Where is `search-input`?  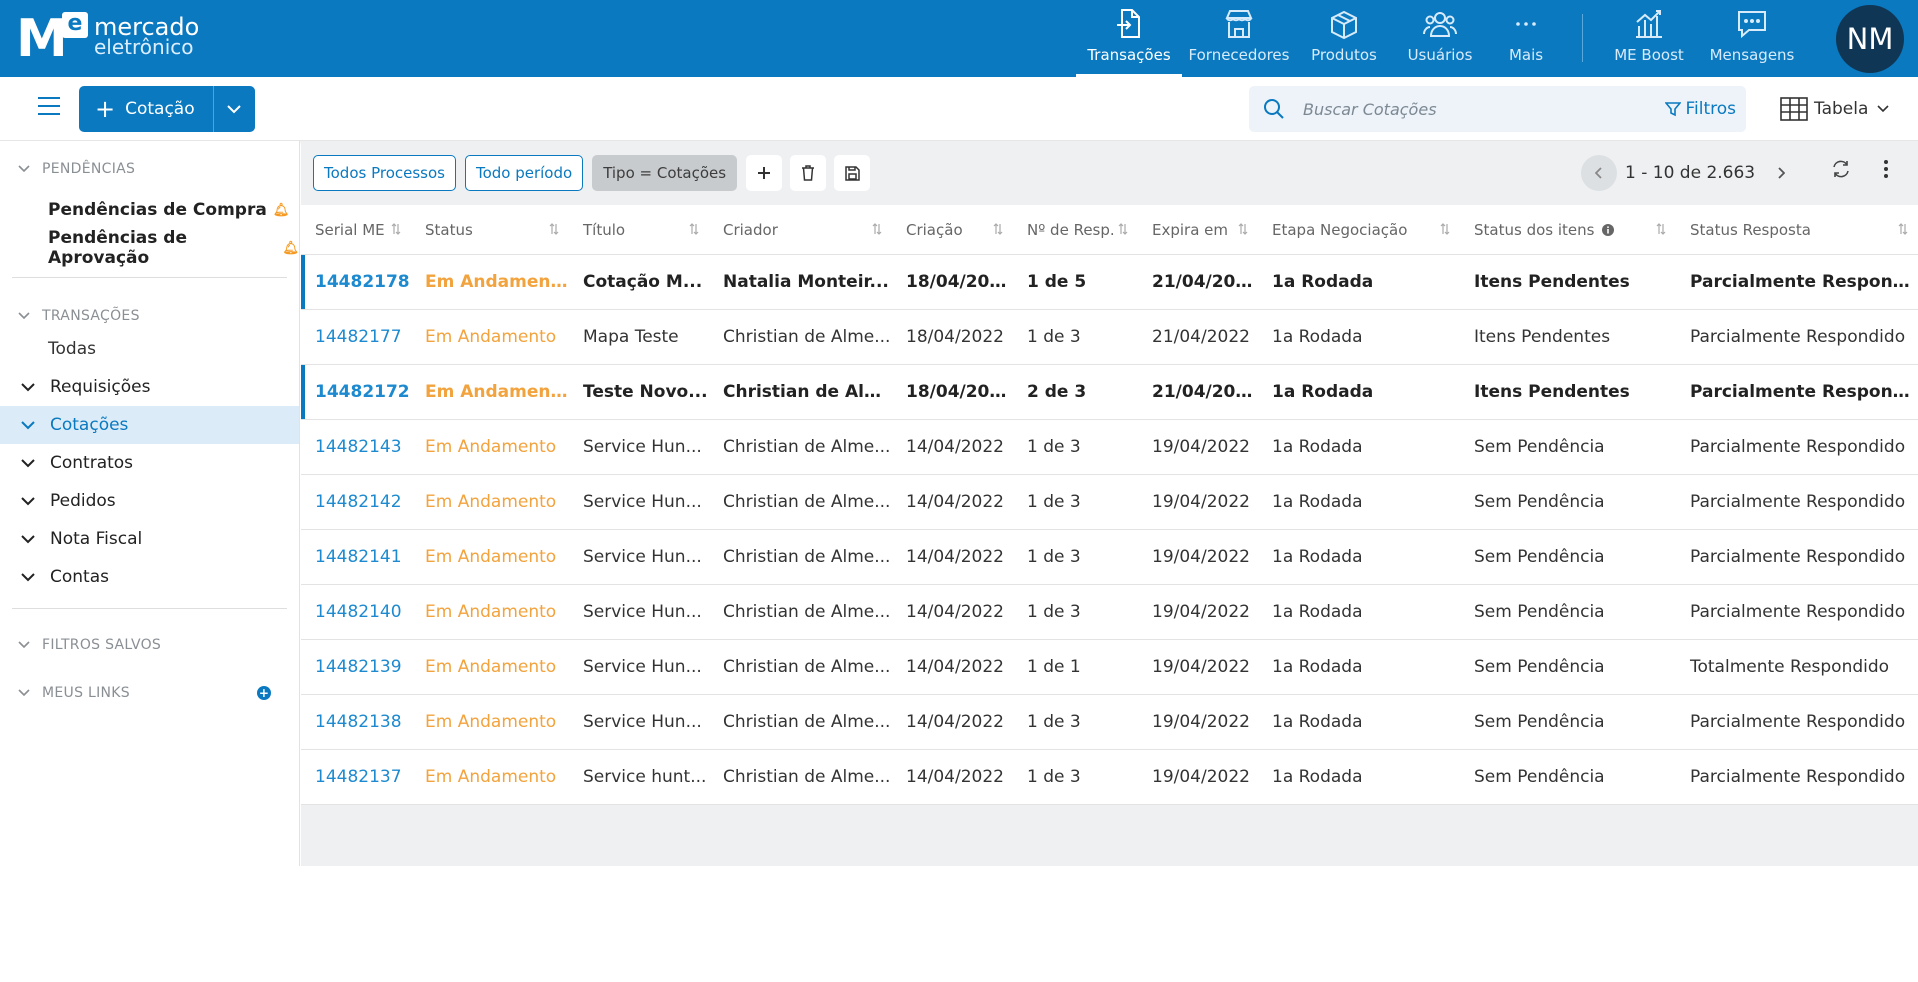
search-input is located at coordinates (1473, 109).